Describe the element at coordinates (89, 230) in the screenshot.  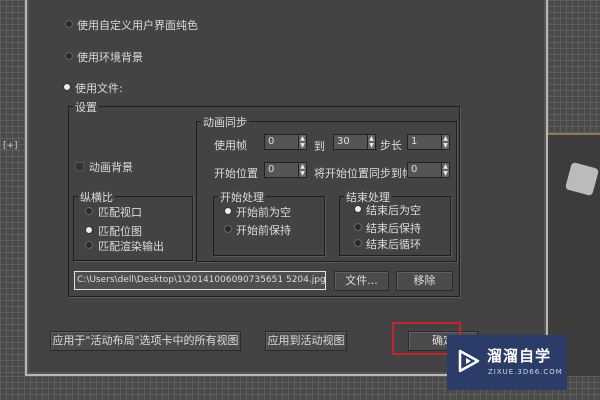
I see `aspect-match-bitmap-radio` at that location.